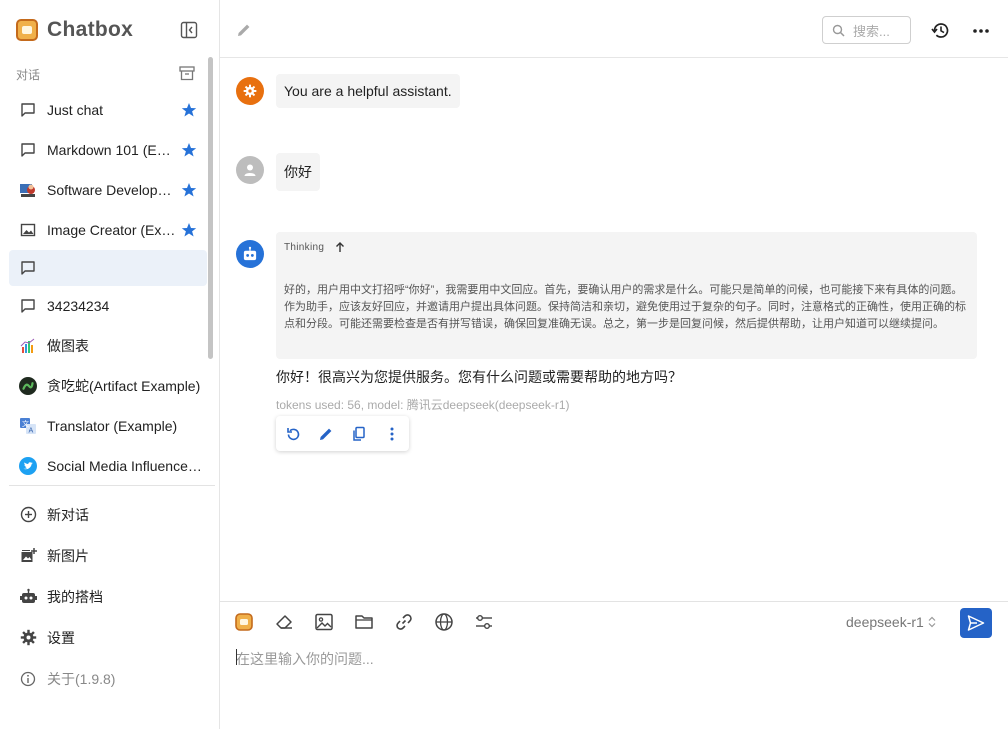 The image size is (1008, 729). What do you see at coordinates (244, 622) in the screenshot?
I see `copilot-avatar-icon` at bounding box center [244, 622].